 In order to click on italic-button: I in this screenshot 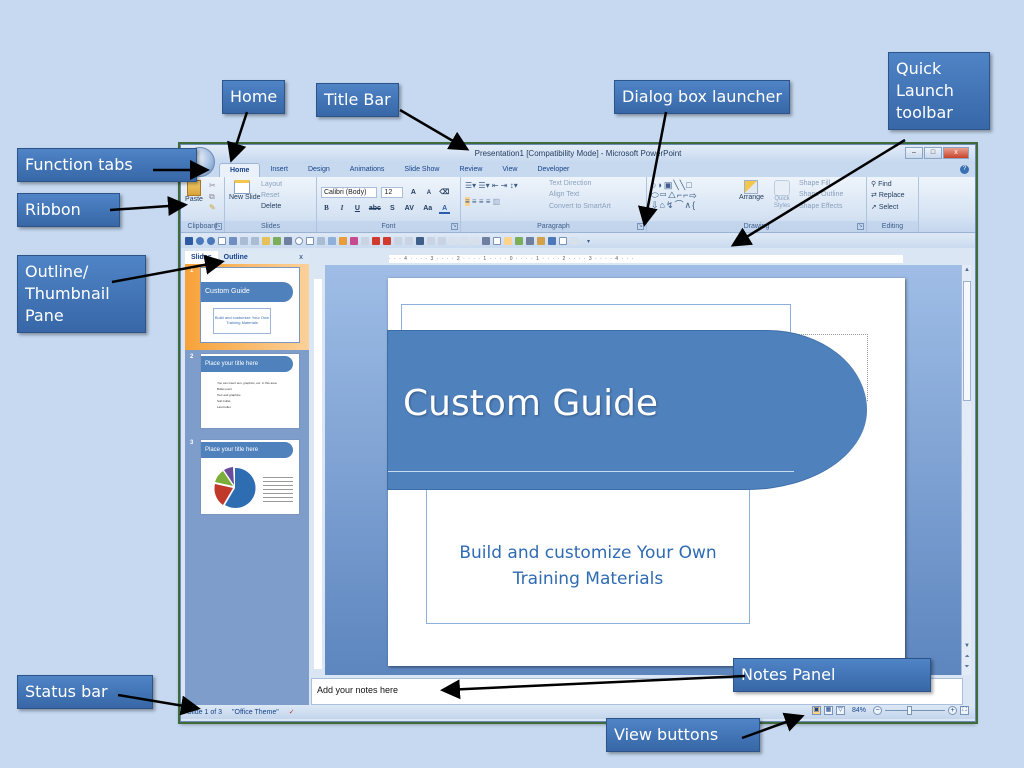, I will do `click(341, 208)`.